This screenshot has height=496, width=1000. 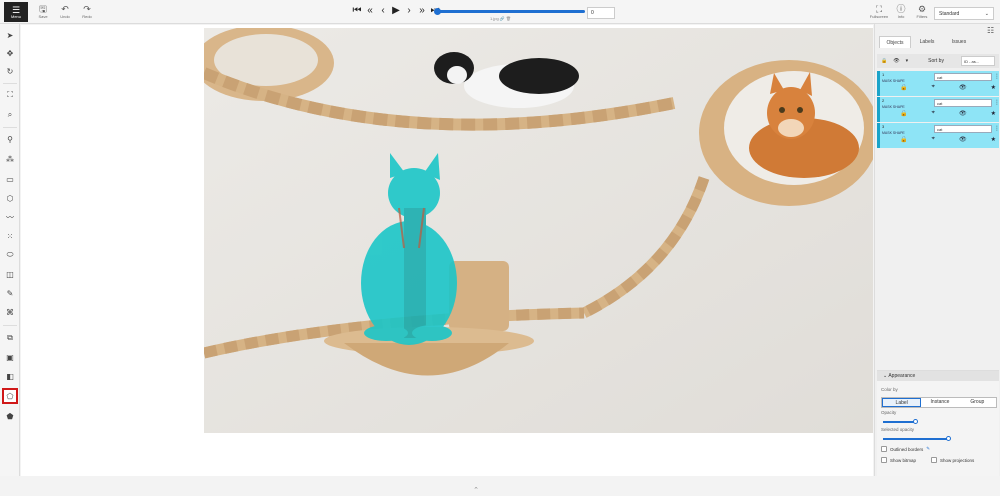 I want to click on filename: 1.jpg 🔗 🗑, so click(x=500, y=18).